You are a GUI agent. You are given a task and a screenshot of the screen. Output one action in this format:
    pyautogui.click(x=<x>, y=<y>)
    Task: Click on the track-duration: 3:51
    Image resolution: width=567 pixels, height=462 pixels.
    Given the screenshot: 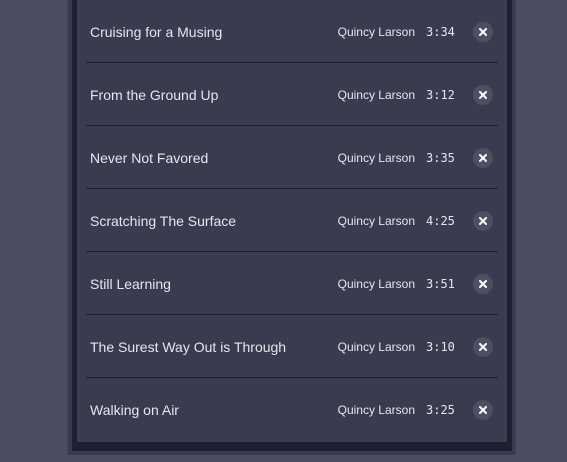 What is the action you would take?
    pyautogui.click(x=440, y=283)
    